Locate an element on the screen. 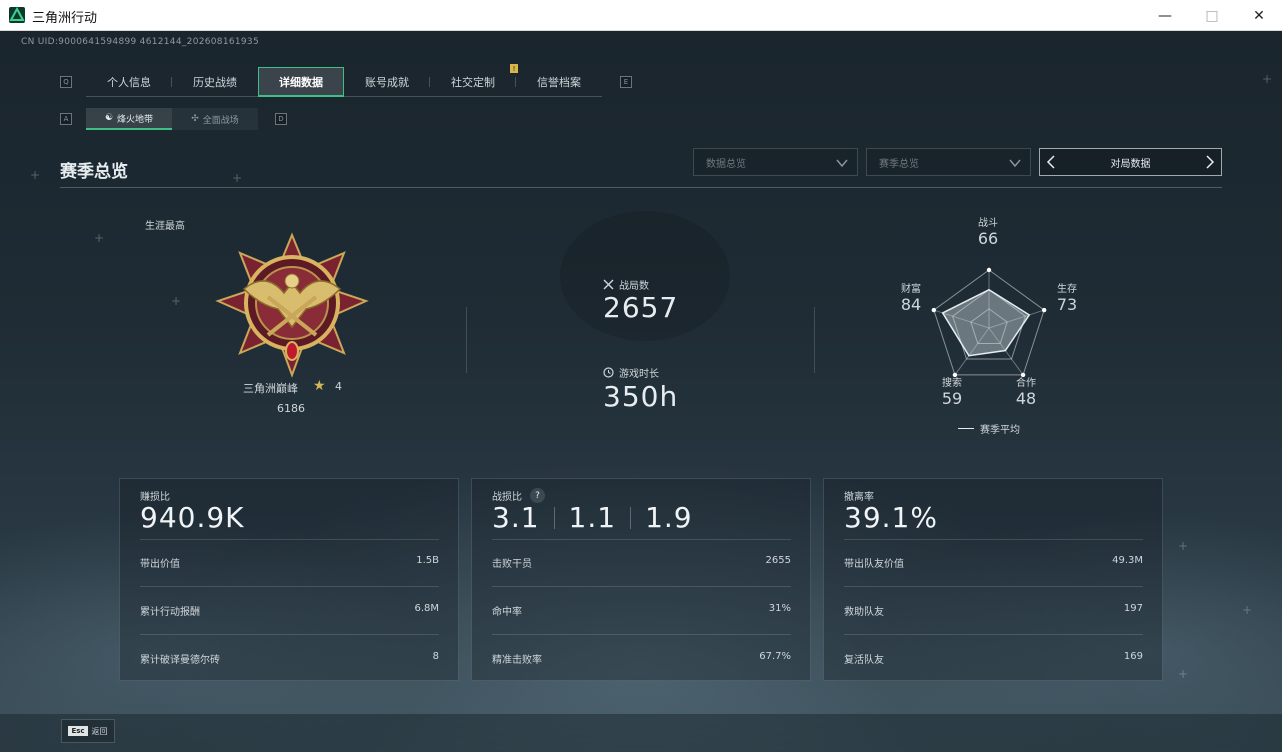  playtime-value: 350h is located at coordinates (641, 396).